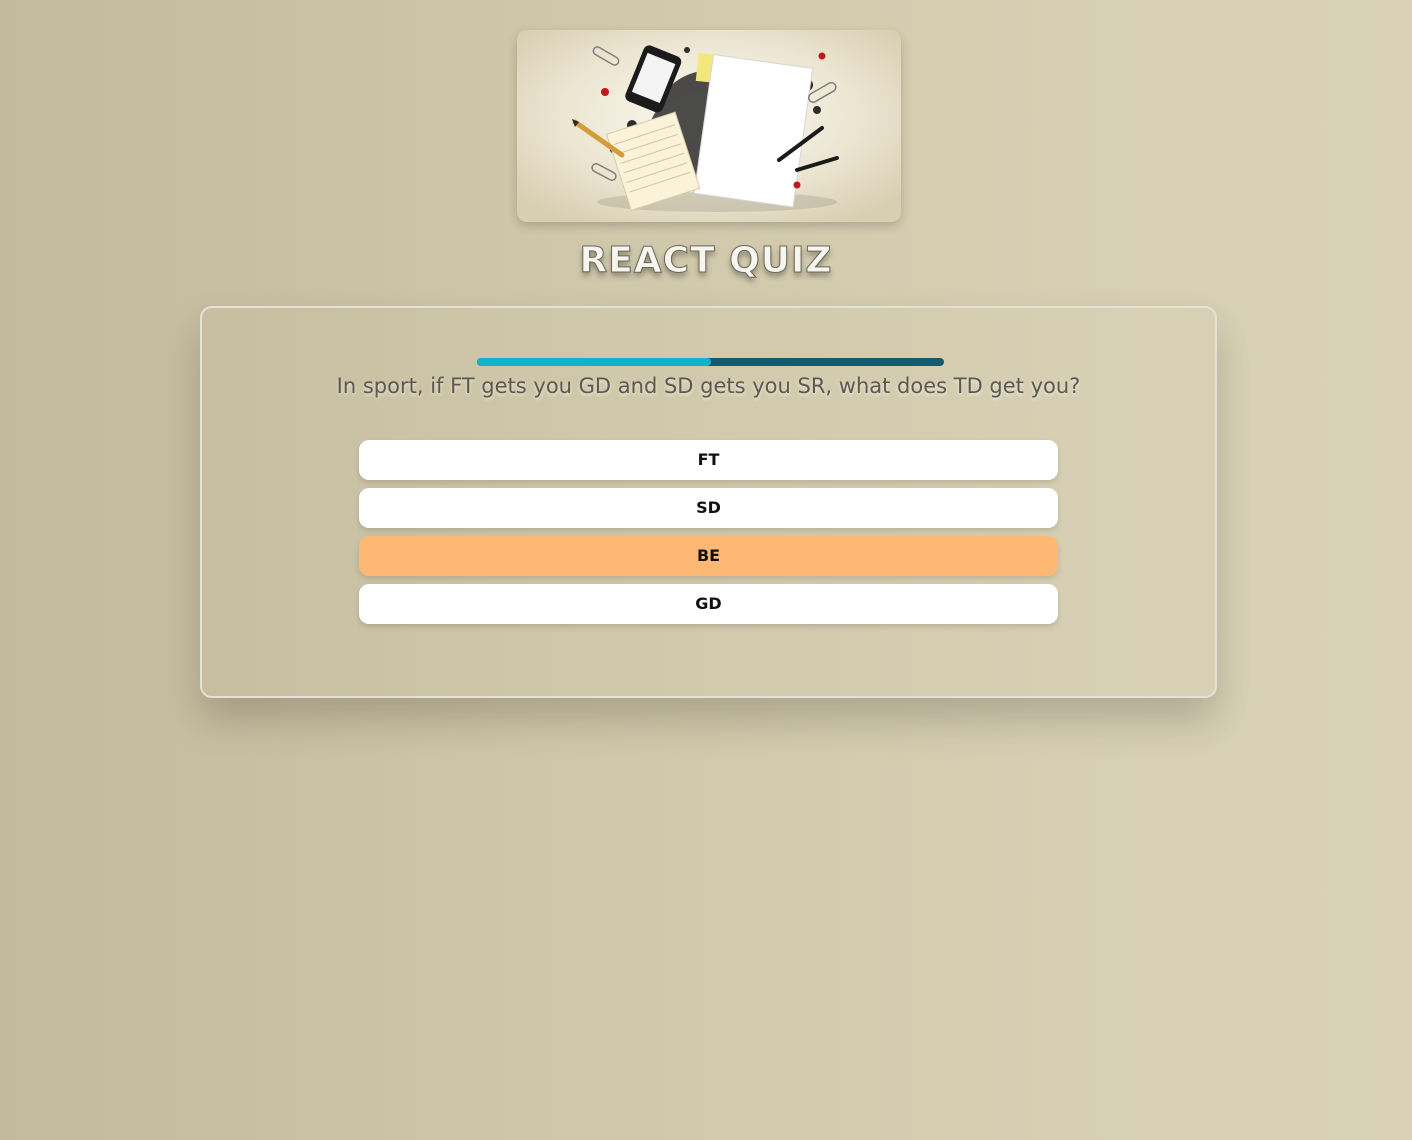 This screenshot has width=1412, height=1140. What do you see at coordinates (708, 604) in the screenshot?
I see `answer-button-gd: GD` at bounding box center [708, 604].